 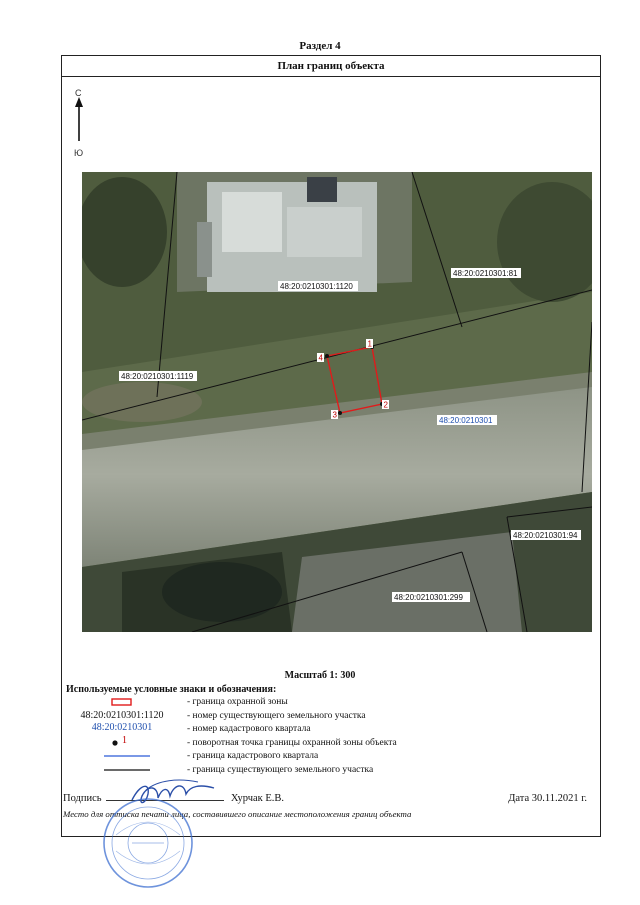 I want to click on point-label-2: 2, so click(x=386, y=405).